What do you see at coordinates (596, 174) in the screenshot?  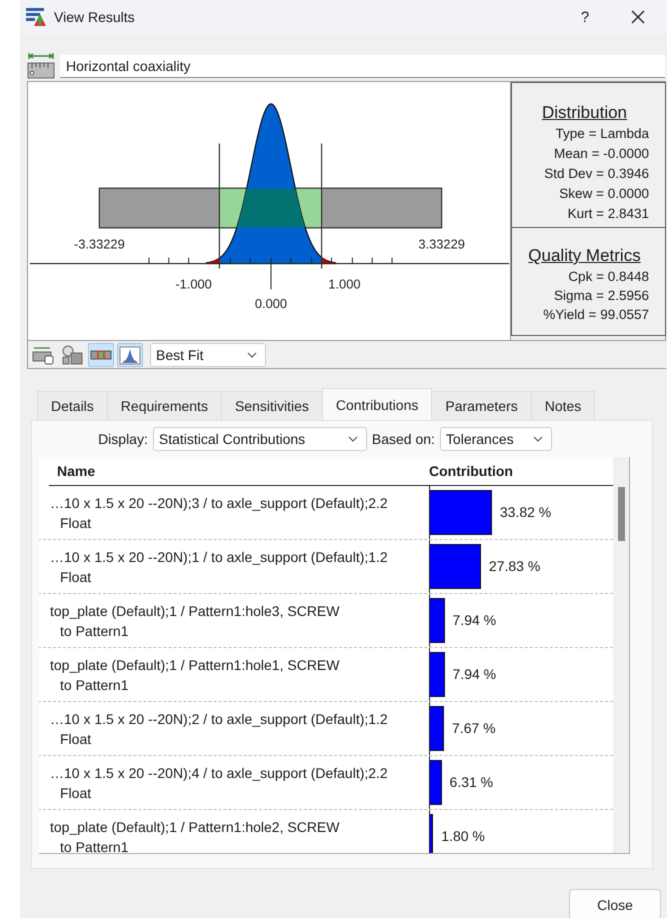 I see `stat-line: Std Dev = 0.3946` at bounding box center [596, 174].